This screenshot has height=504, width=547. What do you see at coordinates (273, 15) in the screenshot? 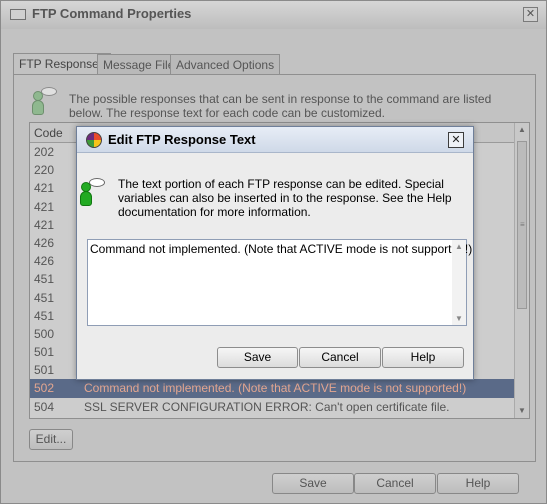
I see `parent-title-bar: FTP Command Properties ✕` at bounding box center [273, 15].